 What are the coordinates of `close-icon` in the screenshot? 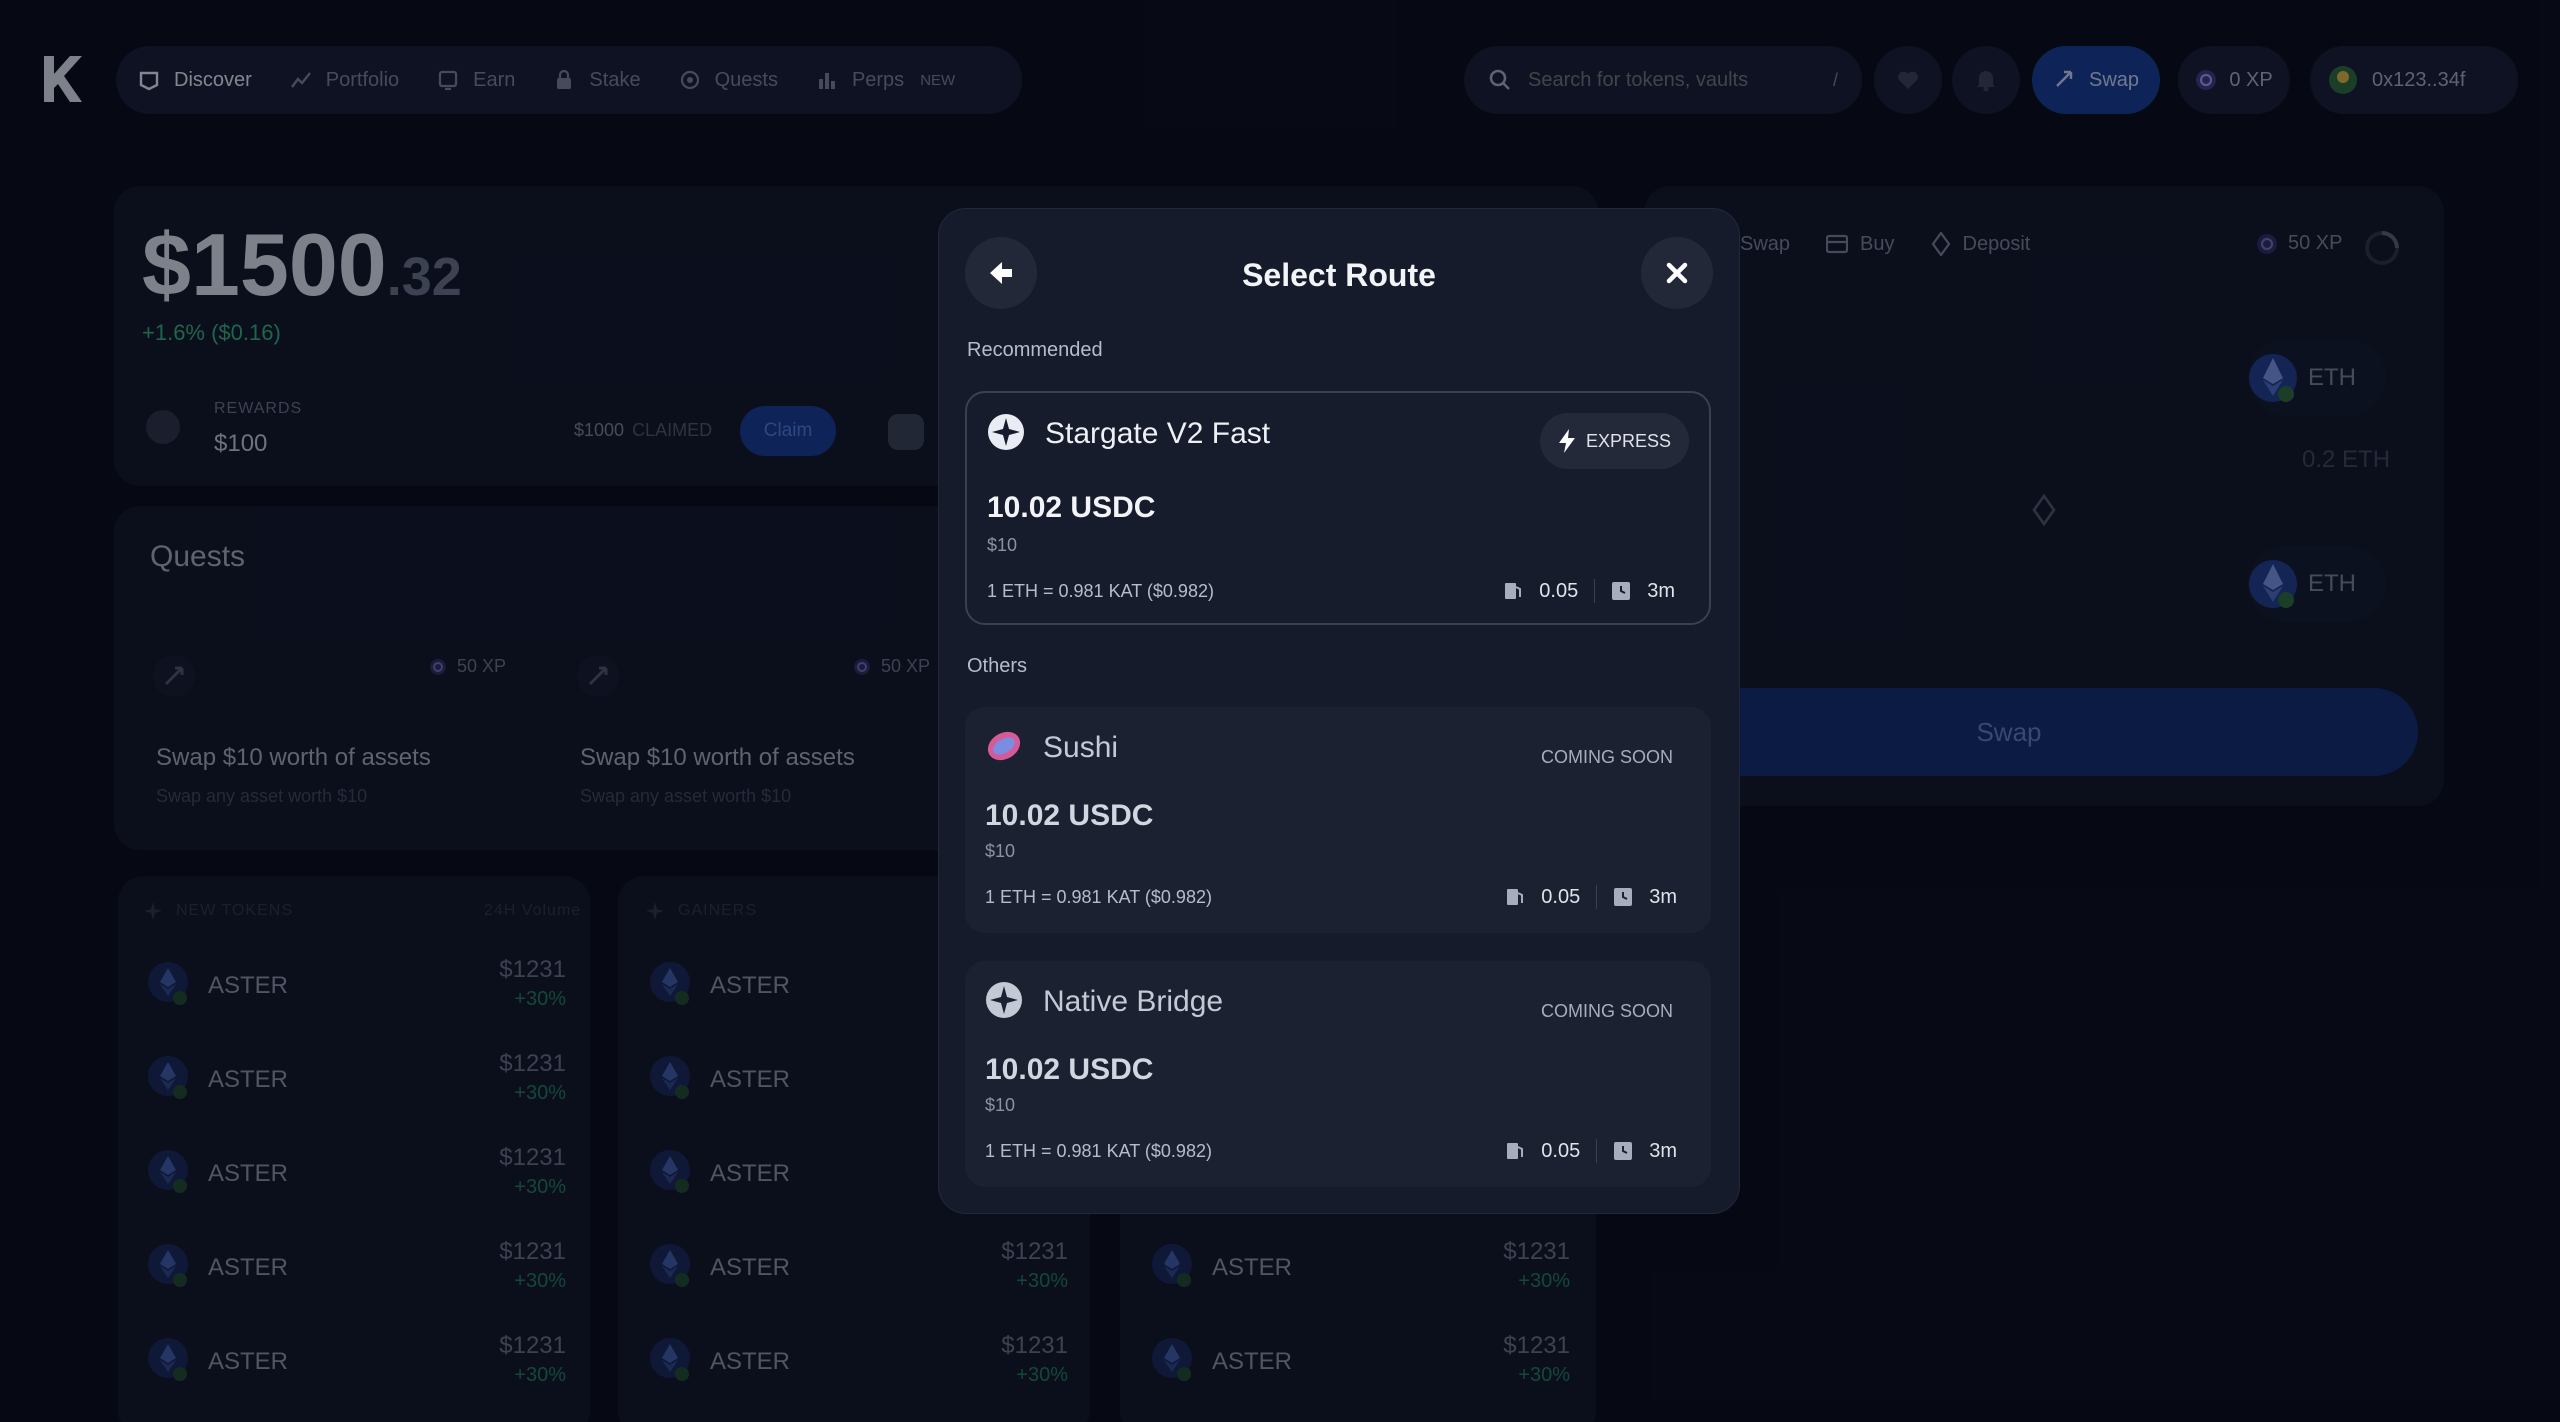 It's located at (1677, 273).